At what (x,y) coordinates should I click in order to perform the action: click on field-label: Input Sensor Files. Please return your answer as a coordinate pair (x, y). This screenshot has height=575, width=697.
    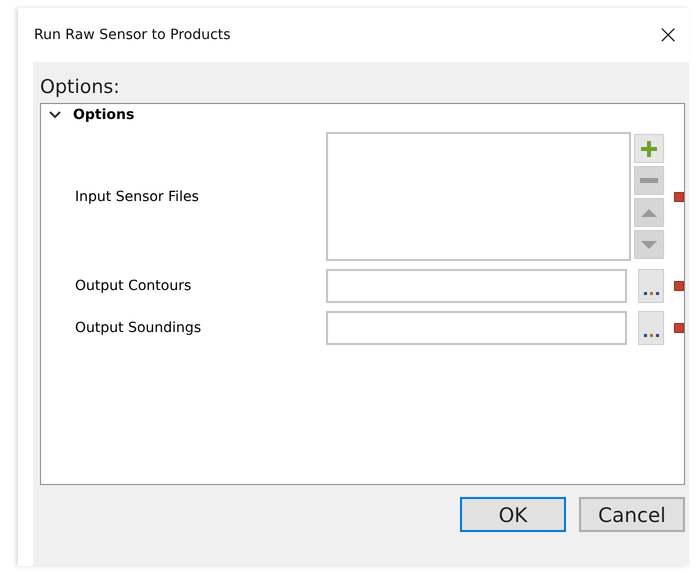
    Looking at the image, I should click on (137, 196).